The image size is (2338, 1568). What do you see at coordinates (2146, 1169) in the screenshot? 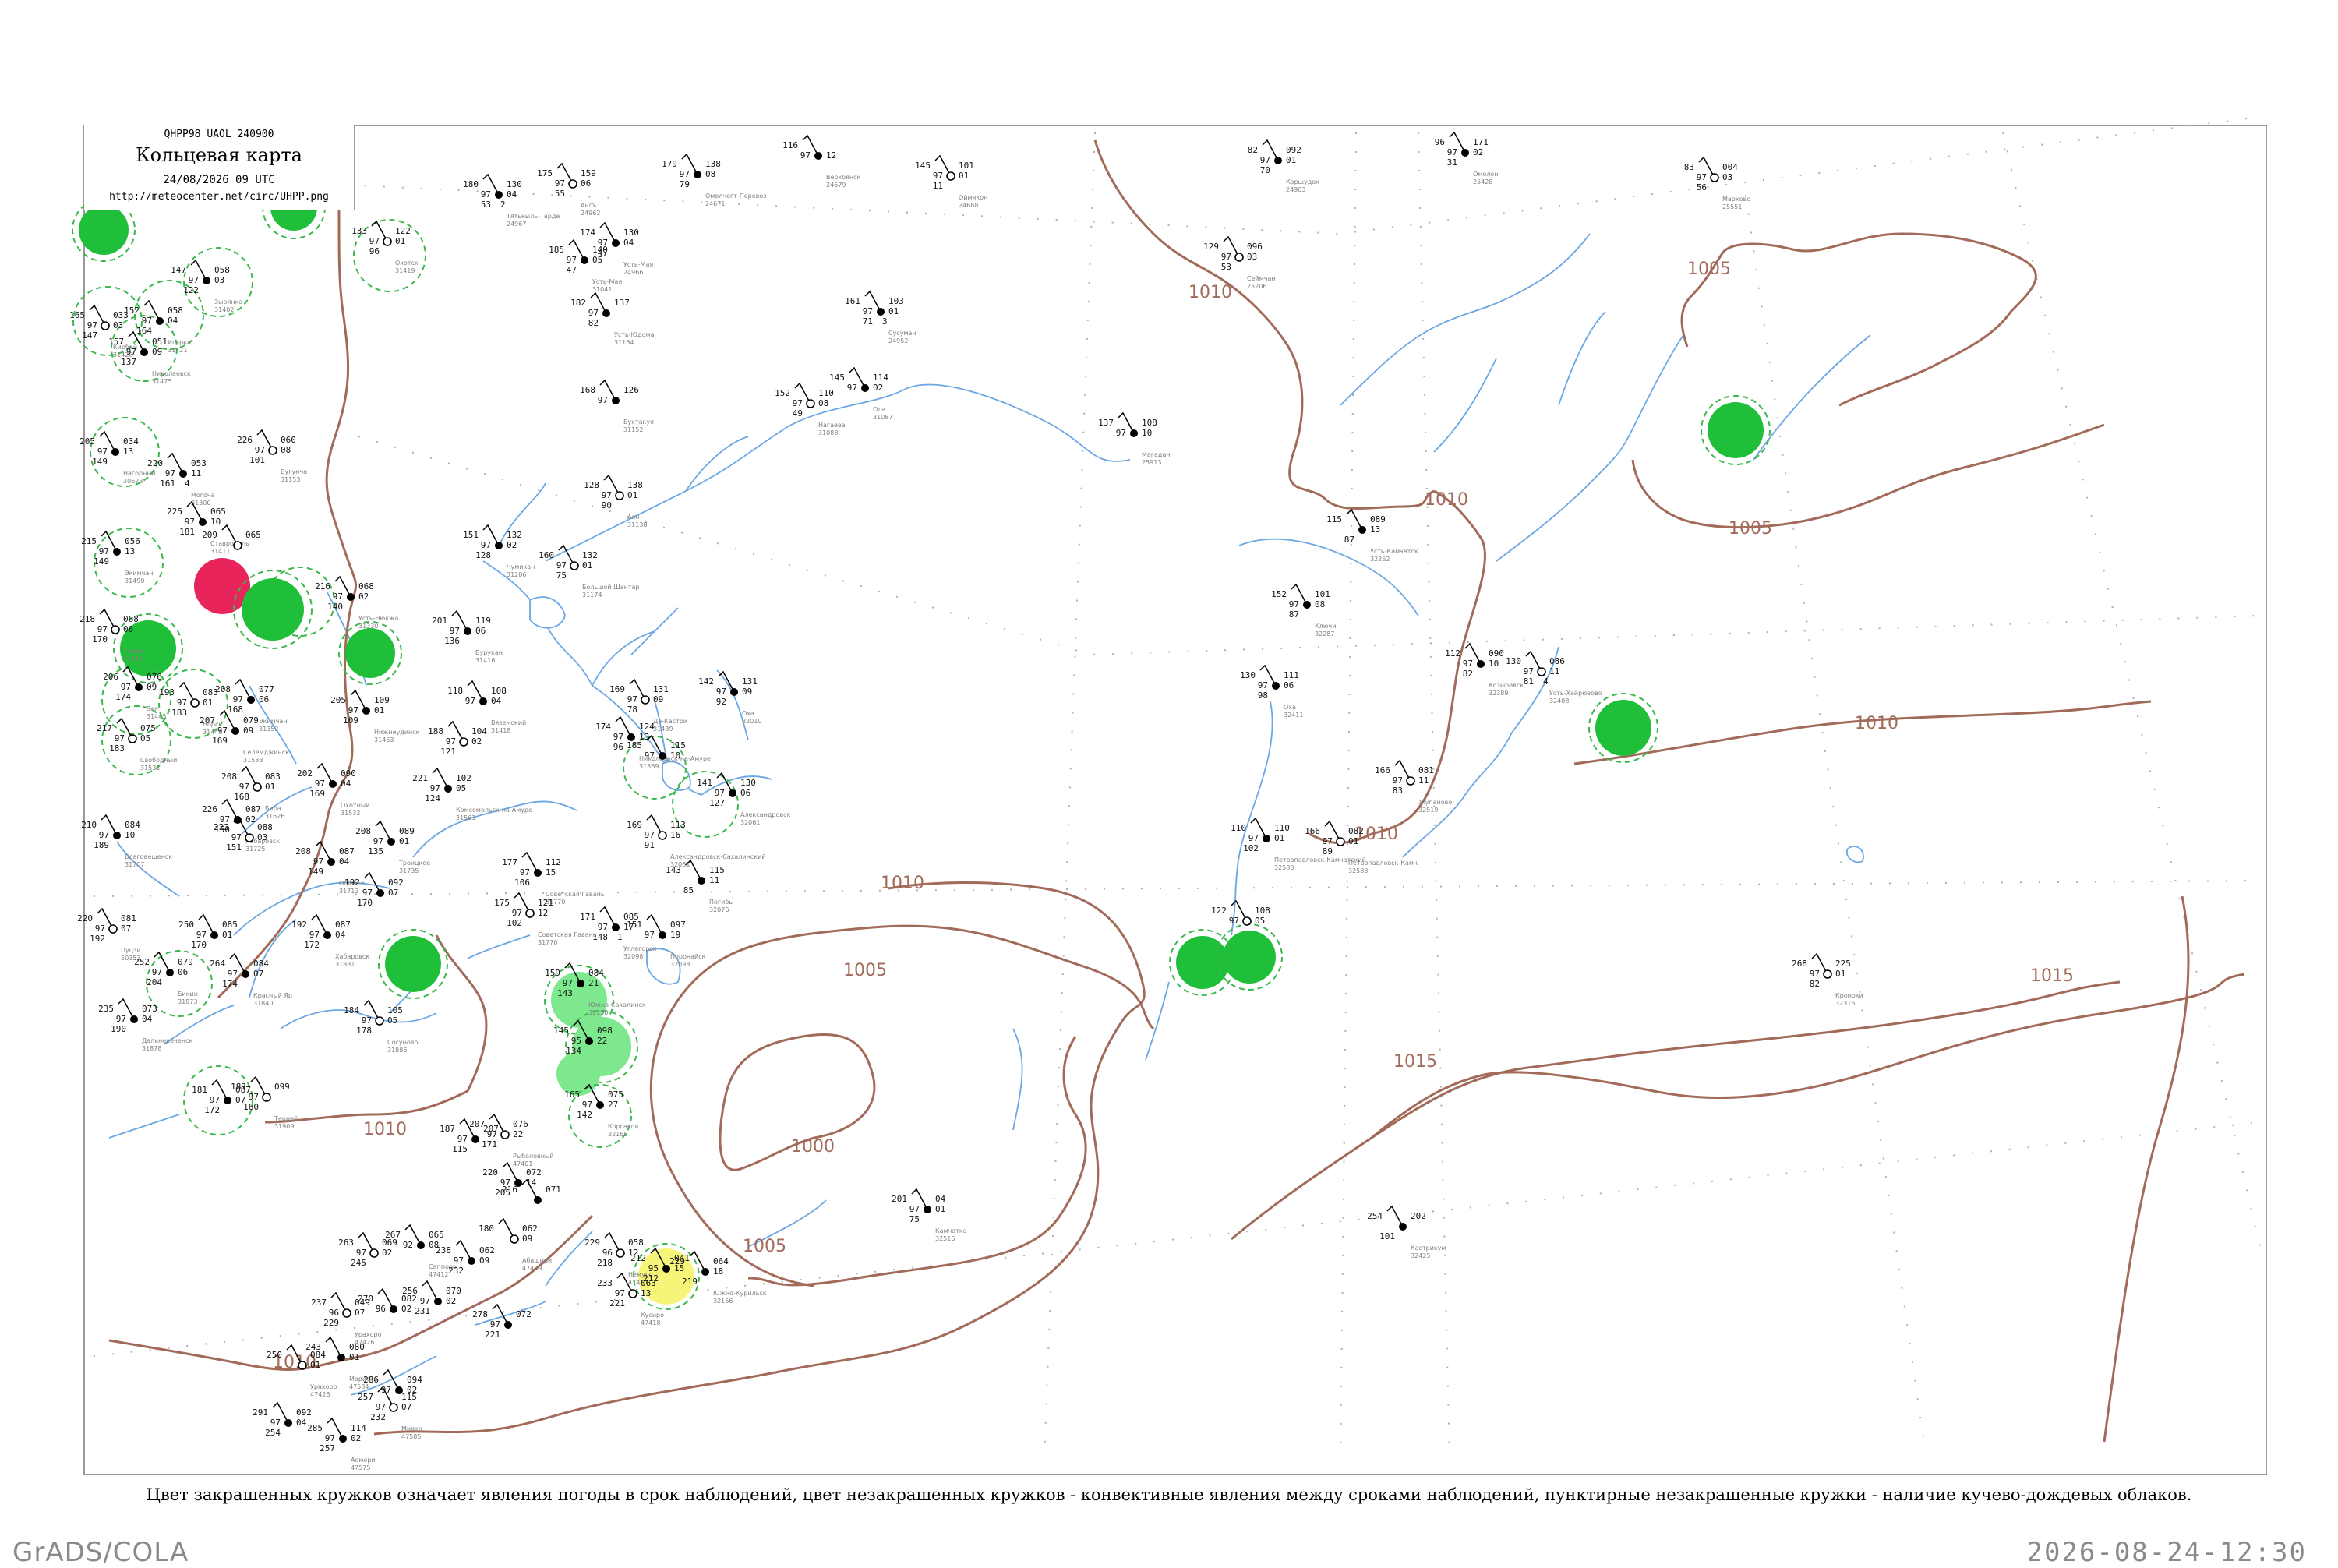
I see `isobar-1015-east` at bounding box center [2146, 1169].